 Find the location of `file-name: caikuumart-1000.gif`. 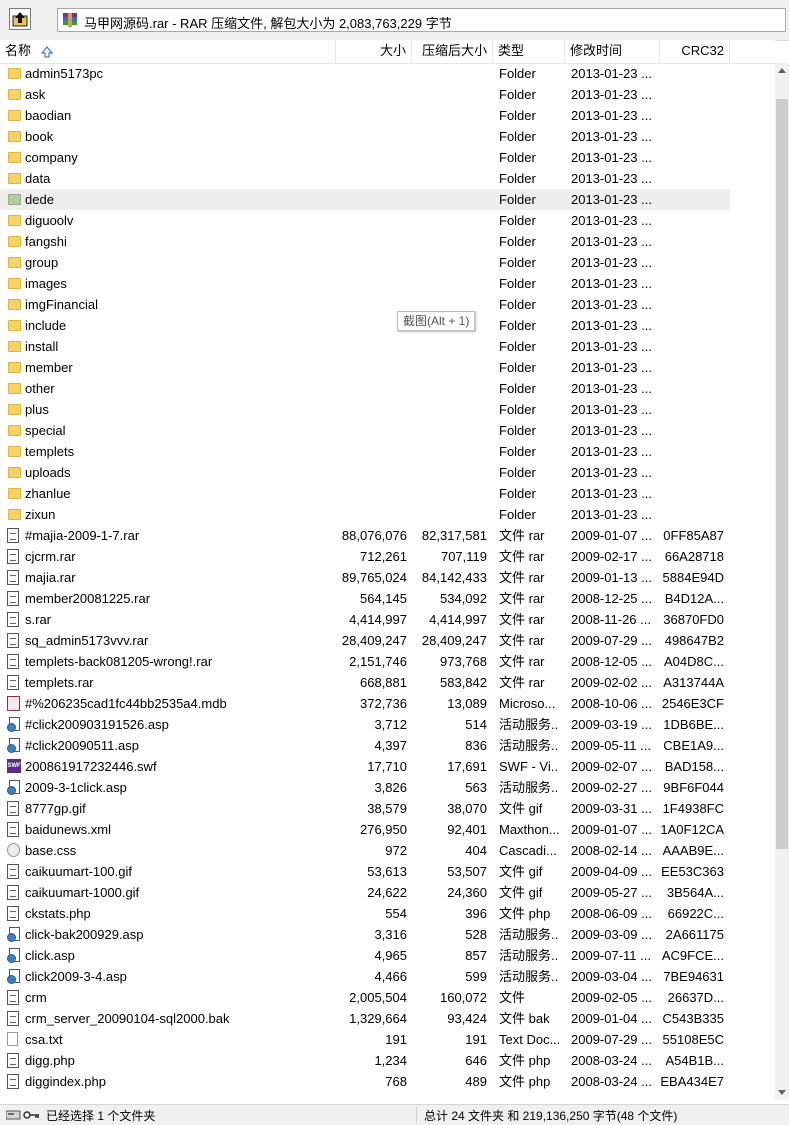

file-name: caikuumart-1000.gif is located at coordinates (82, 892).